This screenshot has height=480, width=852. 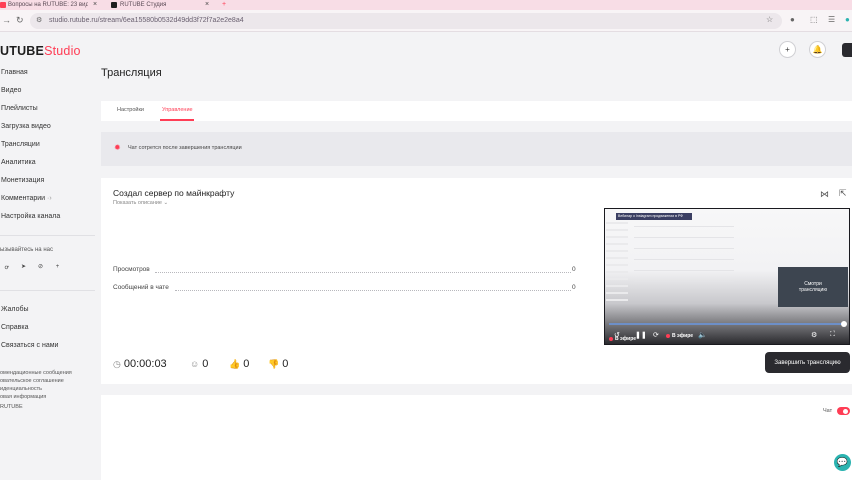 I want to click on studio-logo: UTUBEStudio, so click(x=40, y=51).